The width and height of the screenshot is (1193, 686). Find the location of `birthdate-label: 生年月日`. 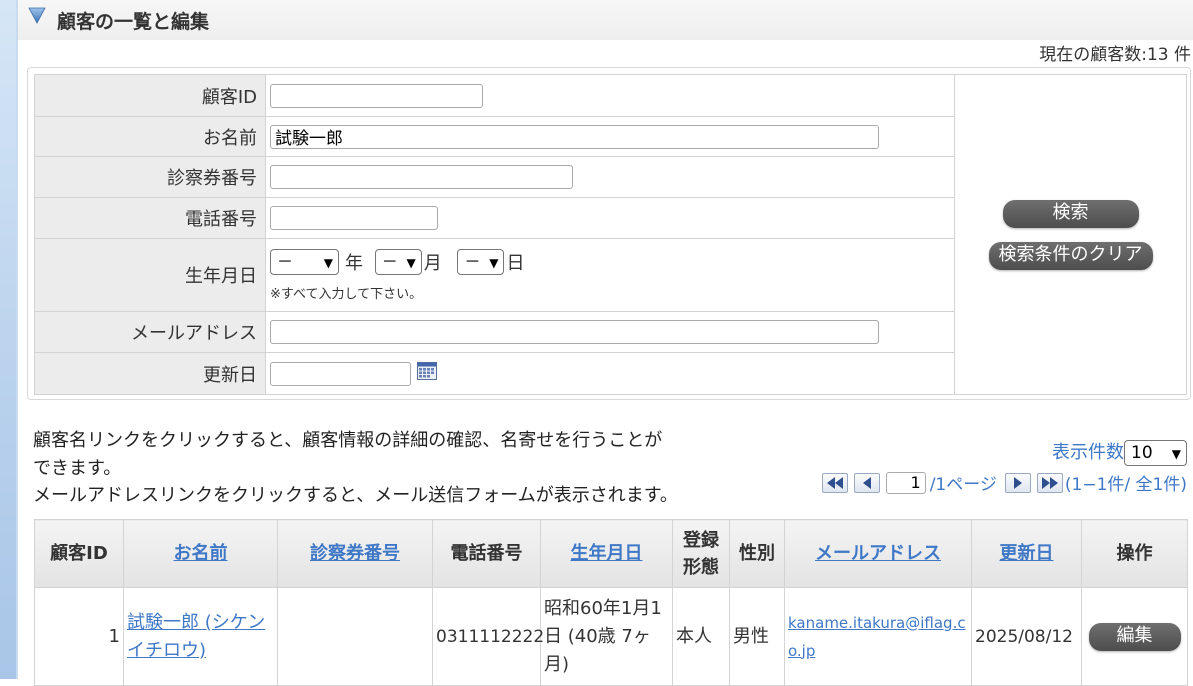

birthdate-label: 生年月日 is located at coordinates (150, 275).